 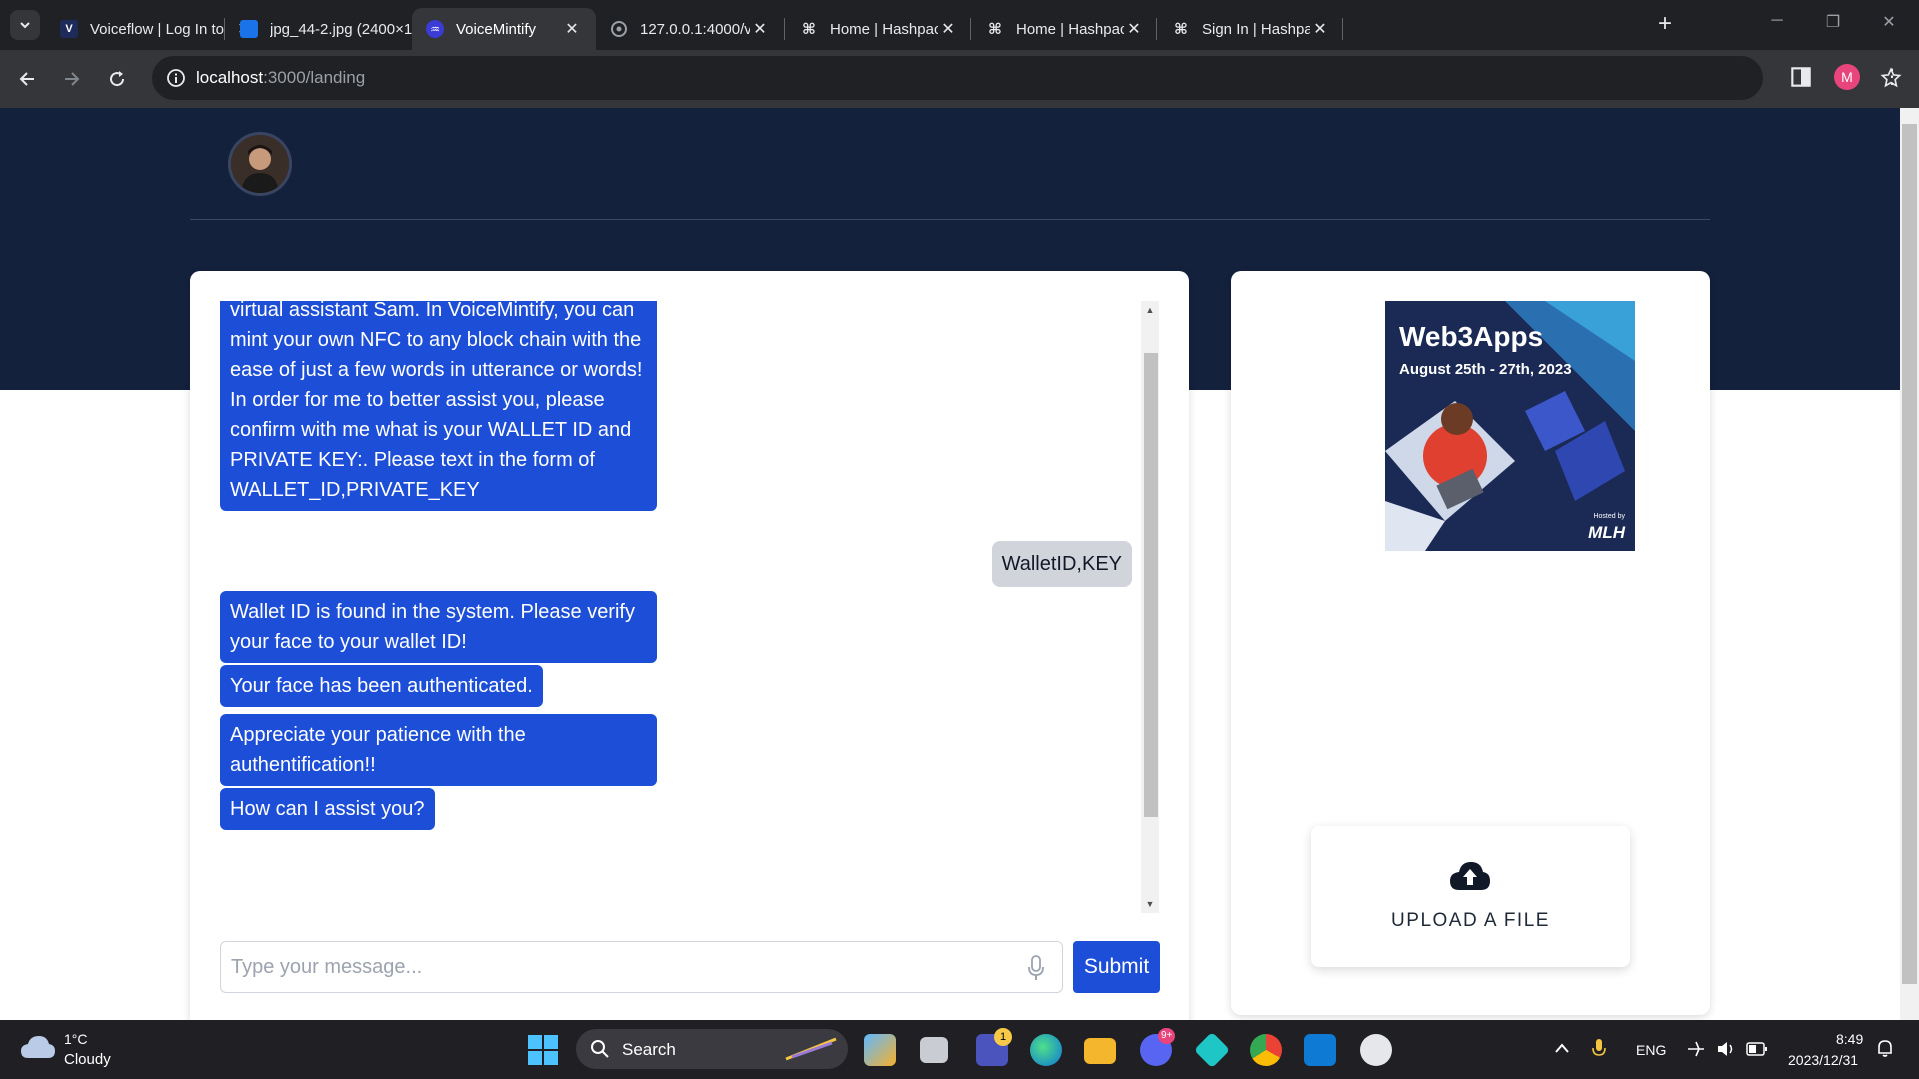 What do you see at coordinates (249, 29) in the screenshot?
I see `document-icon` at bounding box center [249, 29].